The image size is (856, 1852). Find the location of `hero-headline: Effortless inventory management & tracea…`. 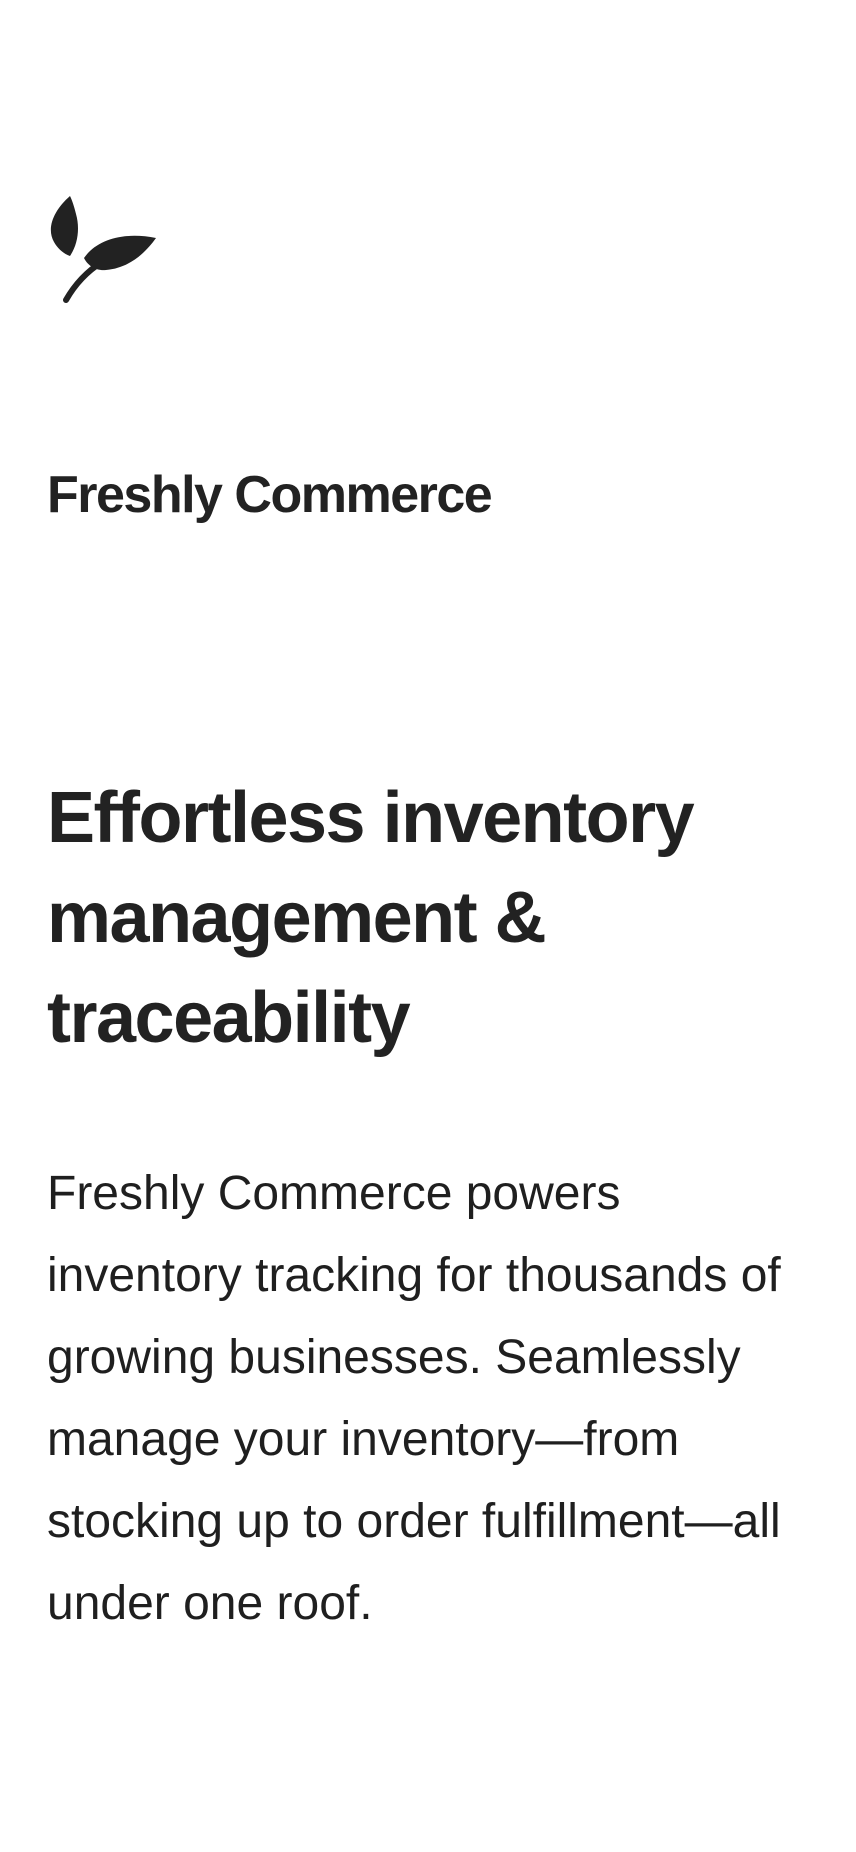

hero-headline: Effortless inventory management & tracea… is located at coordinates (371, 918).